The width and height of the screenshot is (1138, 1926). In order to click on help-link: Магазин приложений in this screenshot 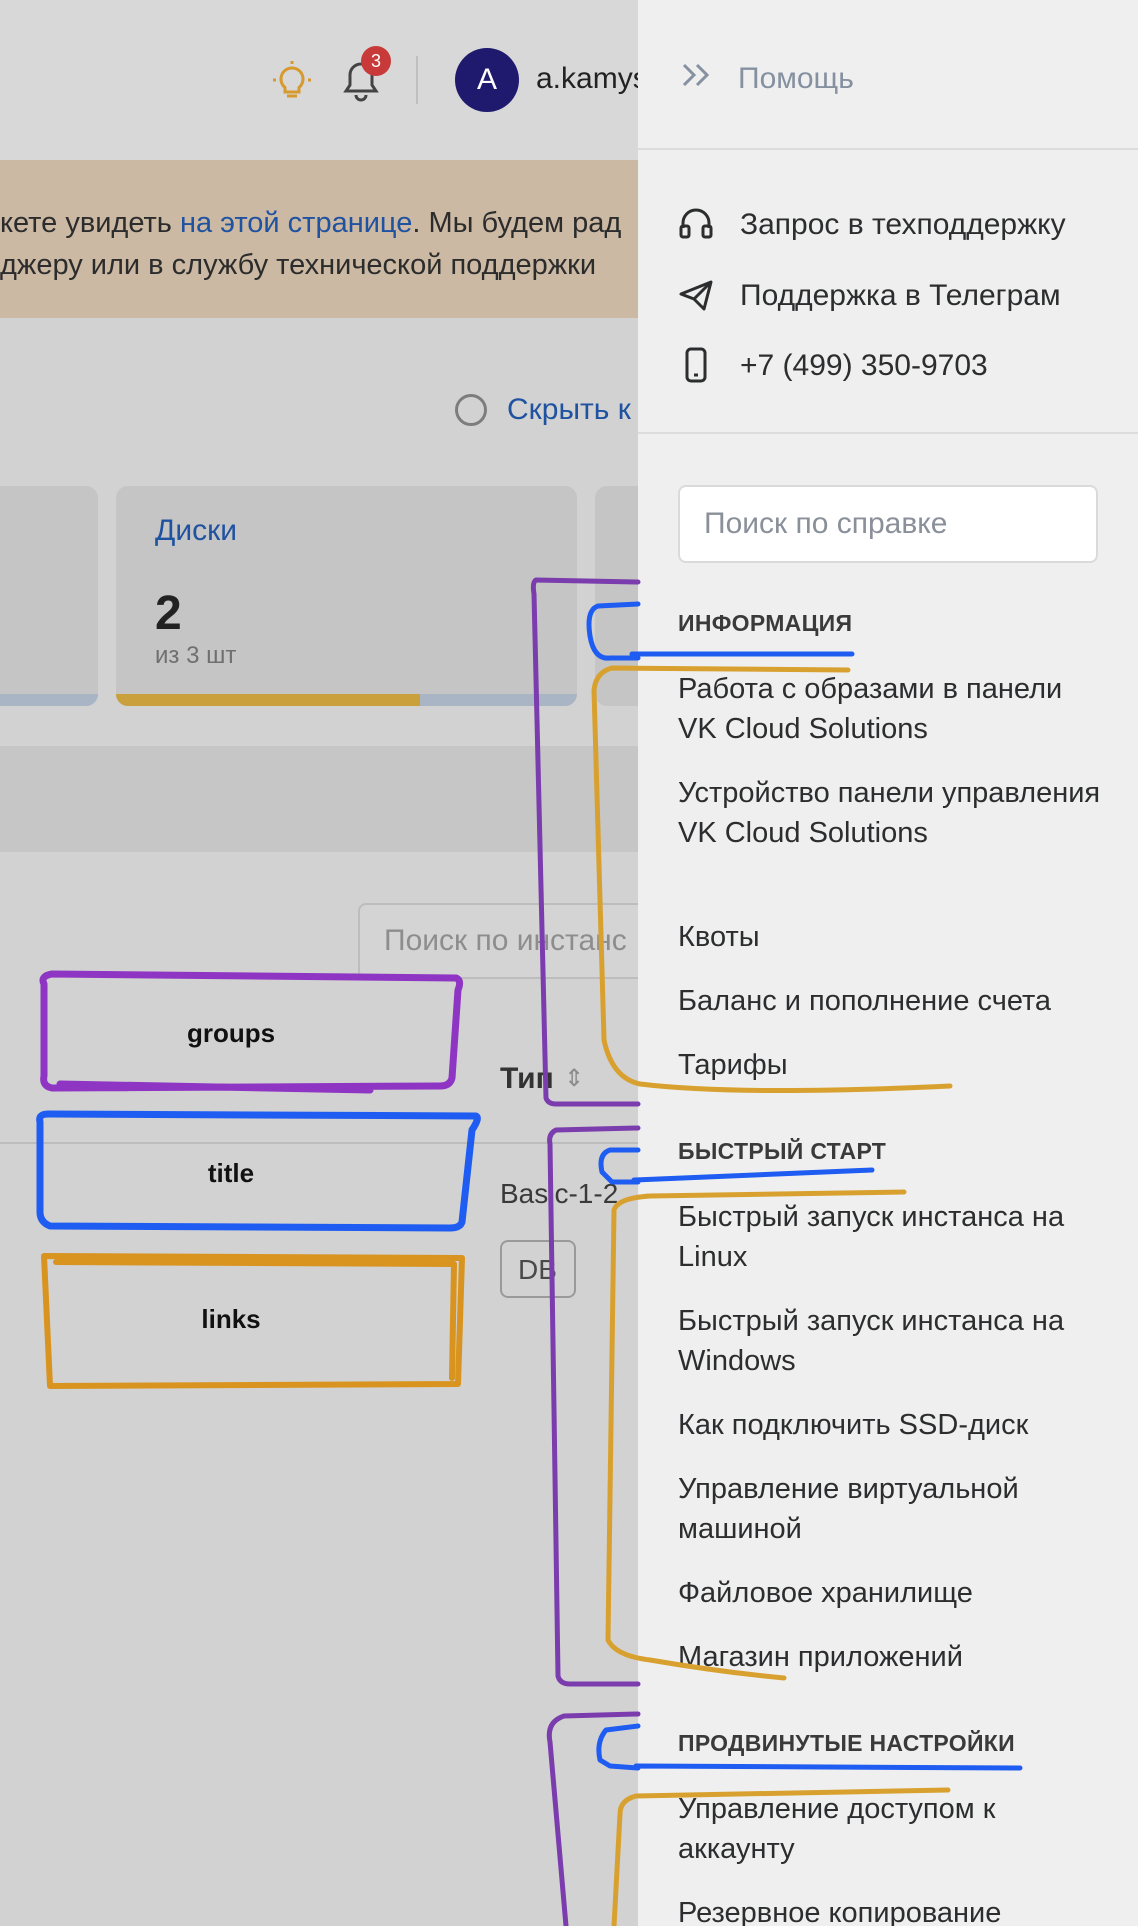, I will do `click(893, 1657)`.